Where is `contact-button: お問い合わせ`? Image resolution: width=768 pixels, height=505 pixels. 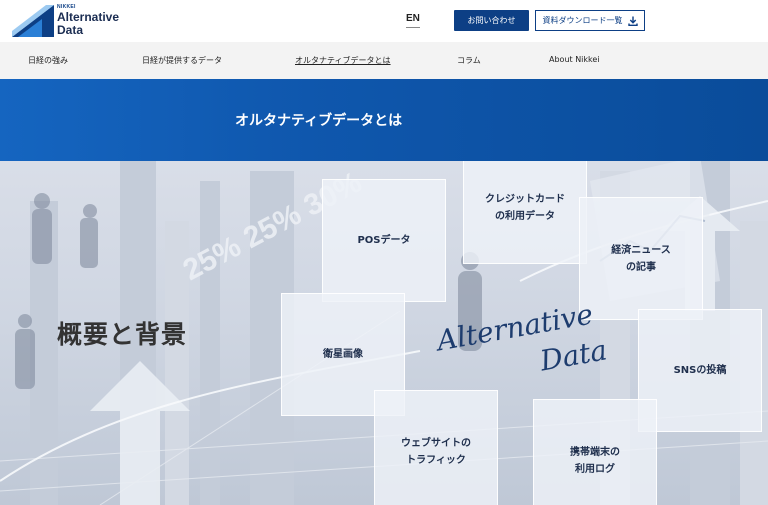
contact-button: お問い合わせ is located at coordinates (491, 20).